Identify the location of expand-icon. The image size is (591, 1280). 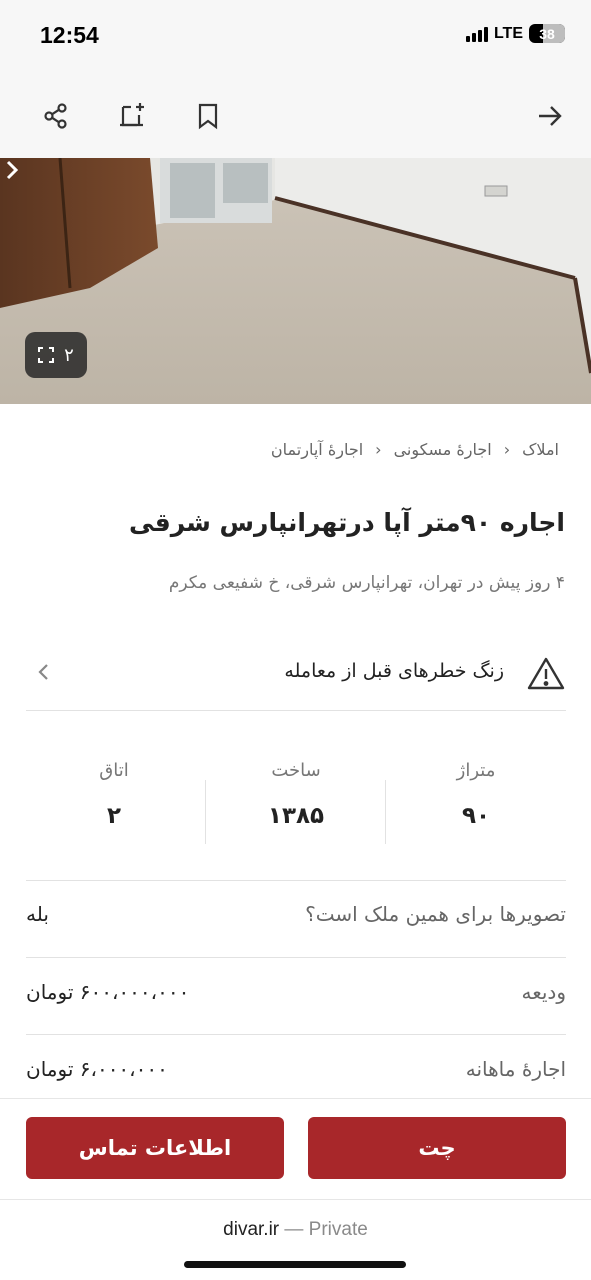
(46, 355).